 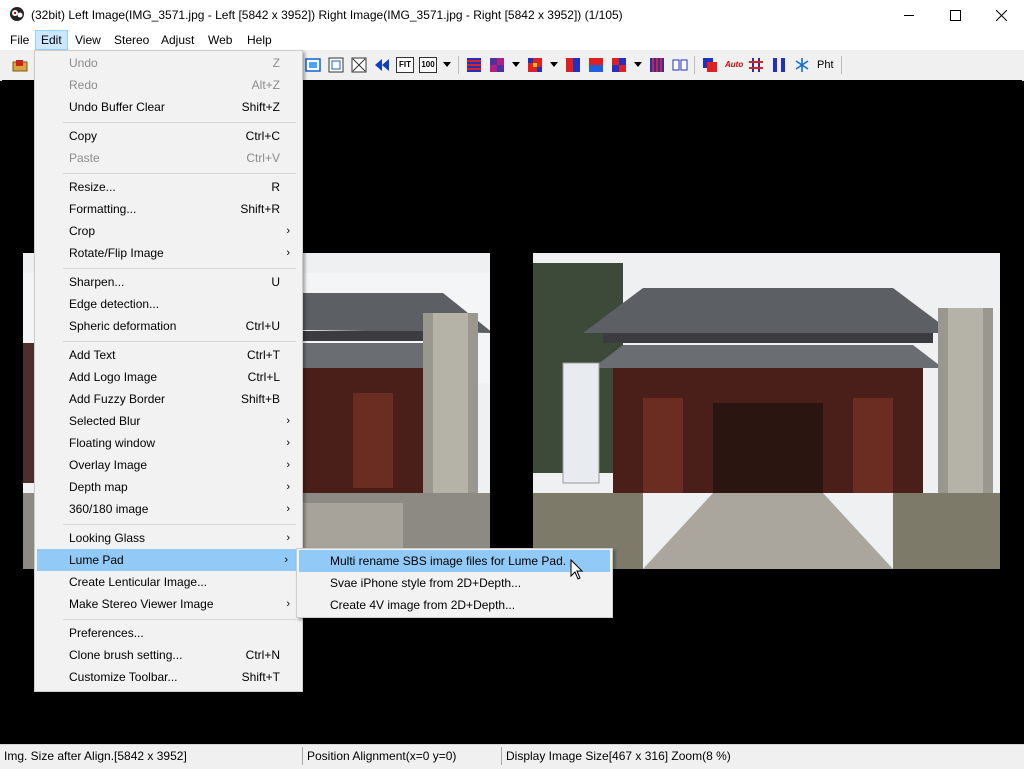 I want to click on menu-view: View, so click(x=88, y=40).